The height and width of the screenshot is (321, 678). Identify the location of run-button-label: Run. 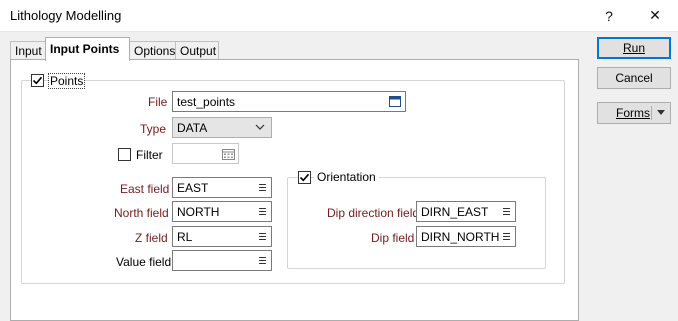
(633, 48).